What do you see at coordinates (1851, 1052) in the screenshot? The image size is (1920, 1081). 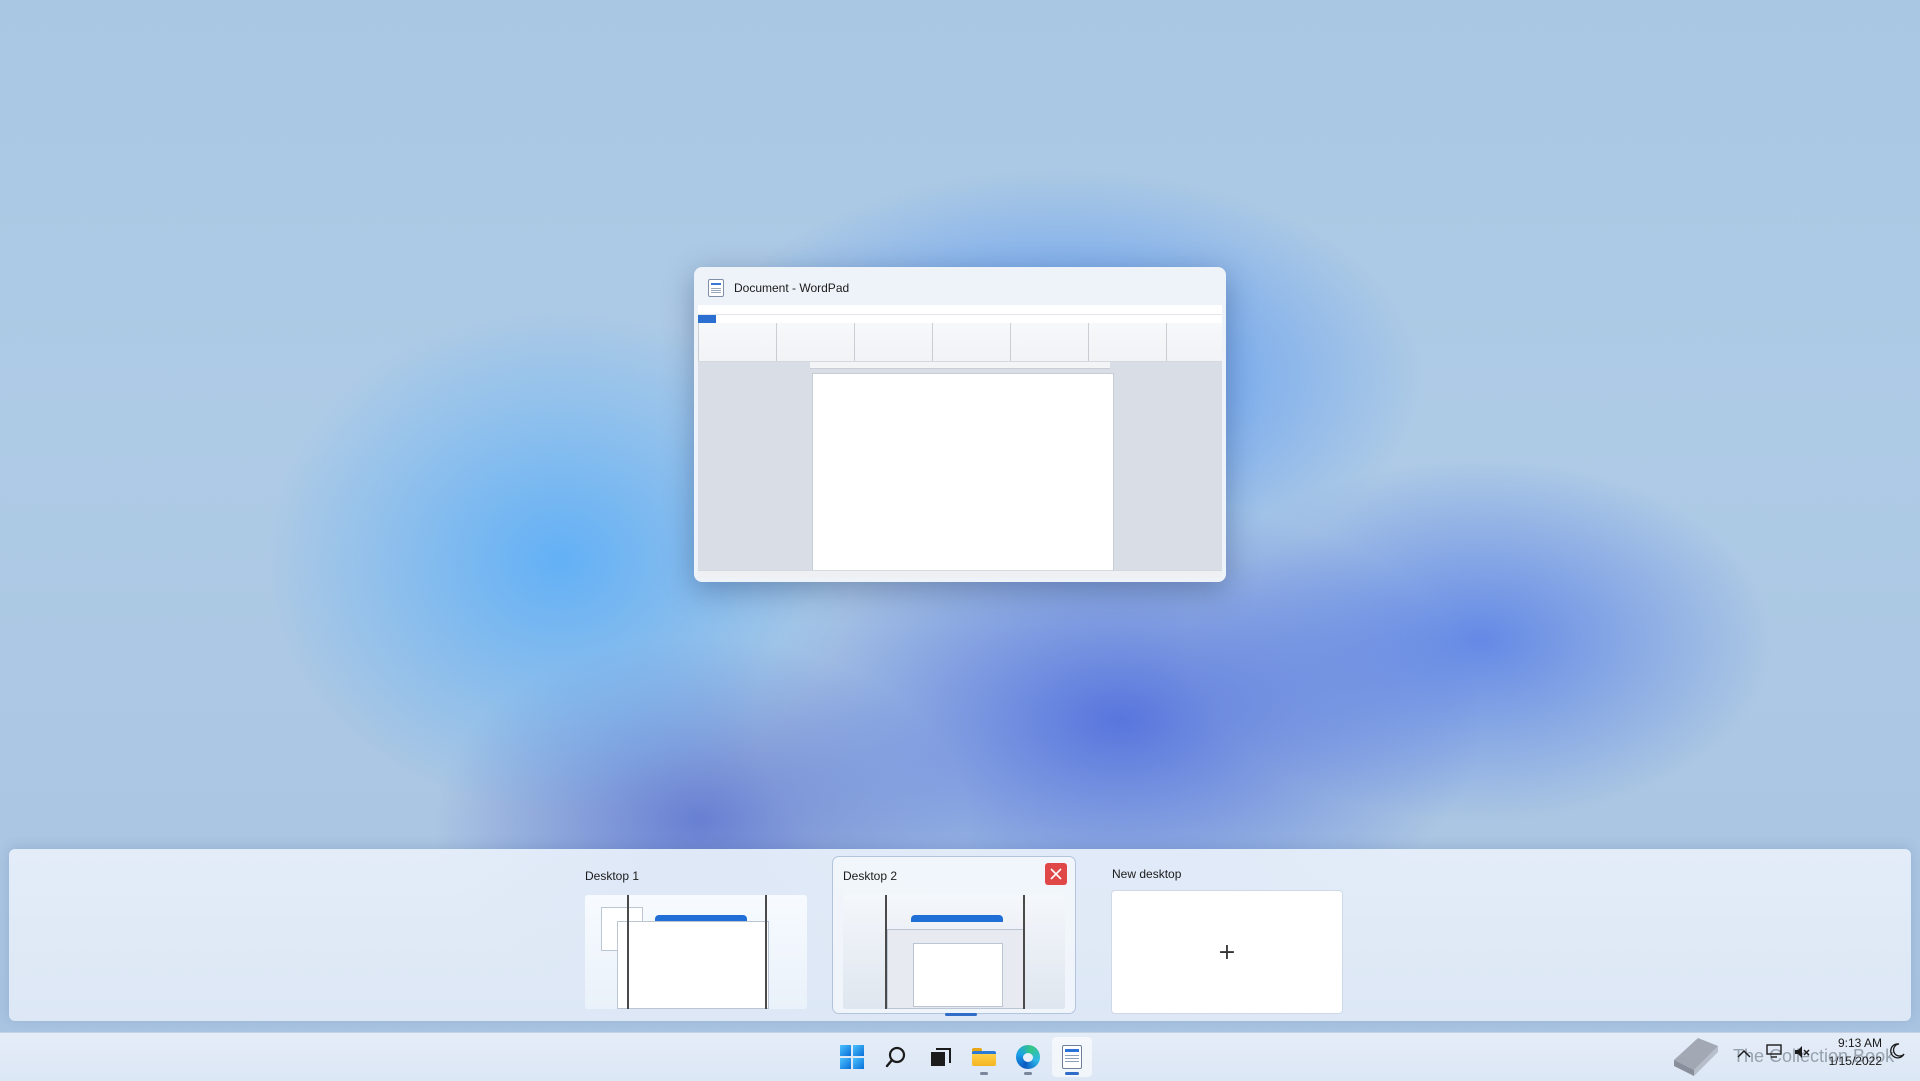 I see `clock: 9:13 AM 1/15/2022` at bounding box center [1851, 1052].